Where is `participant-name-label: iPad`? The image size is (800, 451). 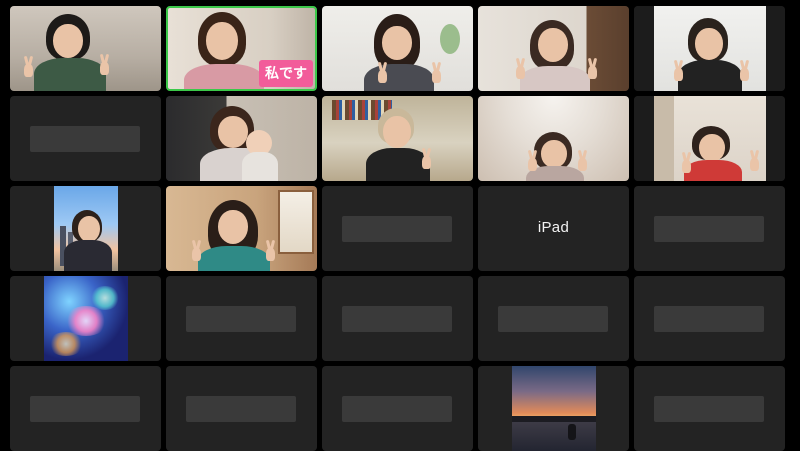
participant-name-label: iPad is located at coordinates (553, 227).